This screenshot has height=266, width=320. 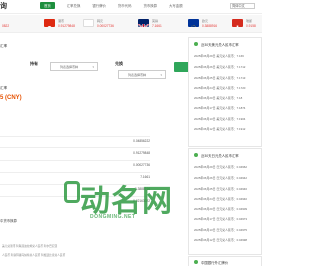 What do you see at coordinates (219, 129) in the screenshot?
I see `history-row: 2025年06月12日 美元兑人民币：7.1912` at bounding box center [219, 129].